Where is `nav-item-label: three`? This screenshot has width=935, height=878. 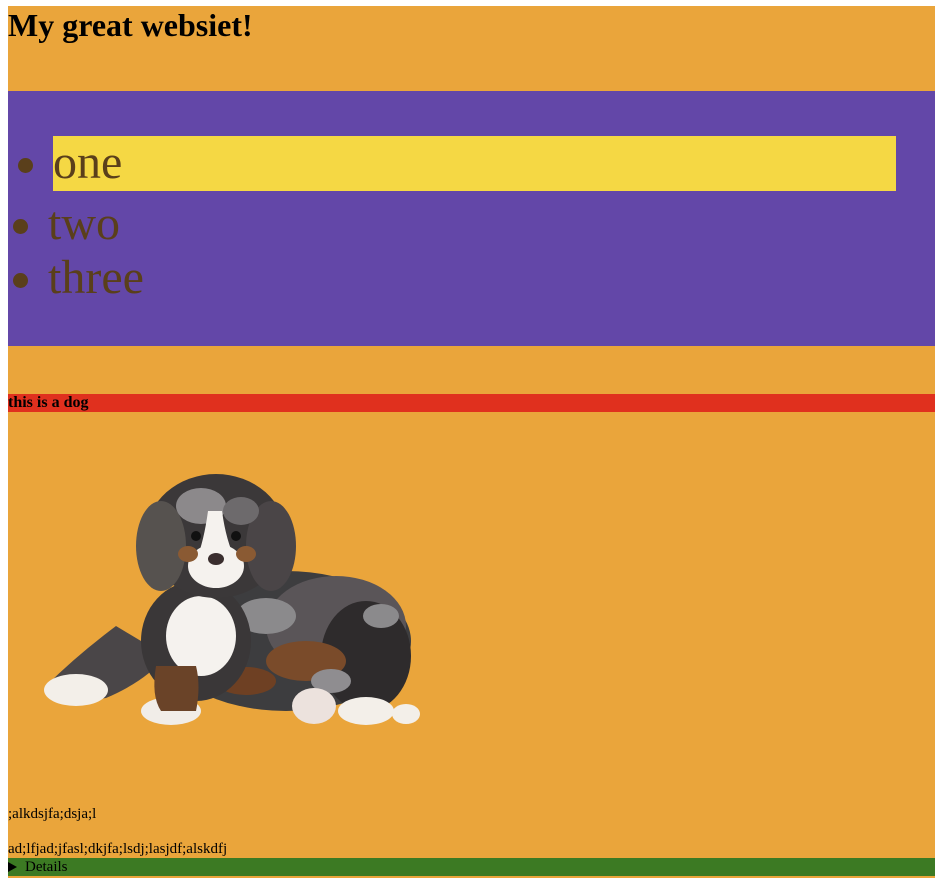 nav-item-label: three is located at coordinates (96, 277).